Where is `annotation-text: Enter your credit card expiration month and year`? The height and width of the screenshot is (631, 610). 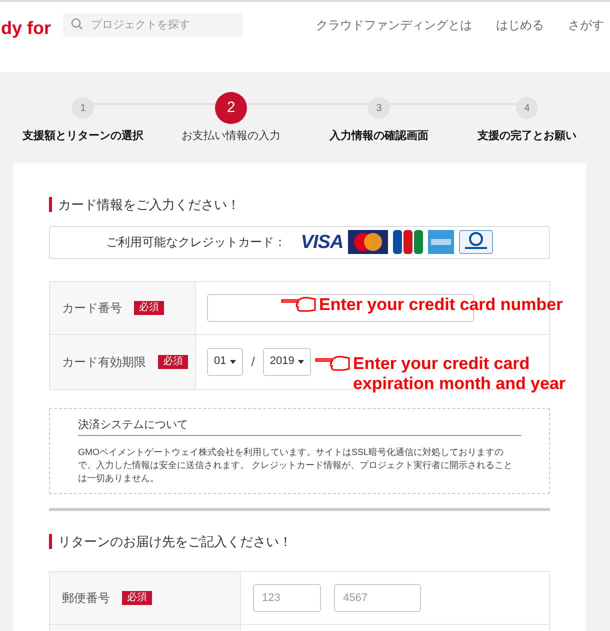
annotation-text: Enter your credit card expiration month and year is located at coordinates (459, 374).